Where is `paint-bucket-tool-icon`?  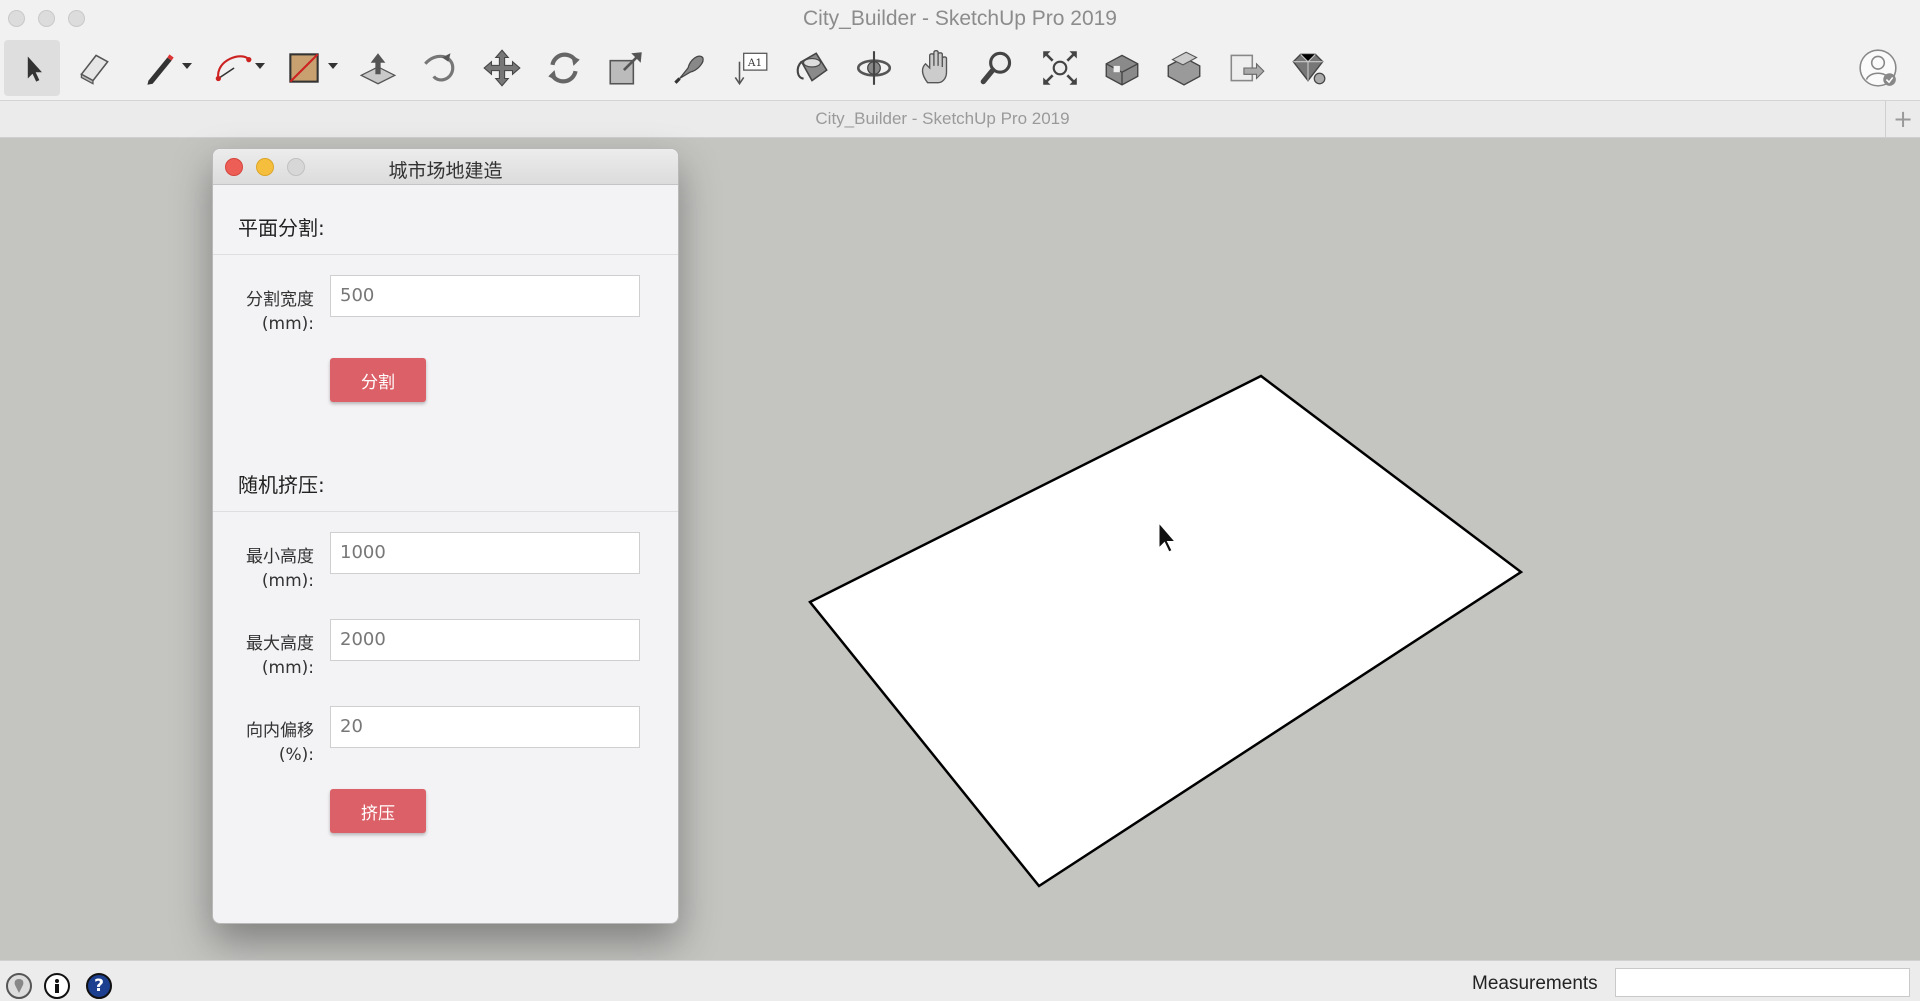
paint-bucket-tool-icon is located at coordinates (812, 68).